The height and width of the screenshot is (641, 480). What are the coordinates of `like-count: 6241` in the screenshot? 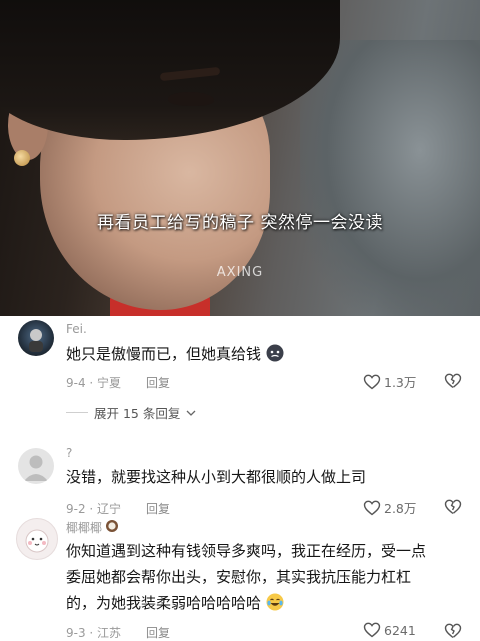 It's located at (400, 630).